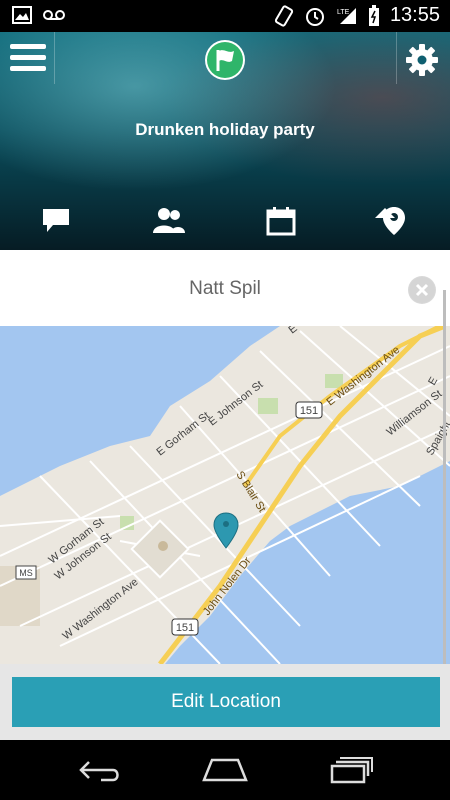 Image resolution: width=450 pixels, height=800 pixels. I want to click on tab-chat, so click(56, 221).